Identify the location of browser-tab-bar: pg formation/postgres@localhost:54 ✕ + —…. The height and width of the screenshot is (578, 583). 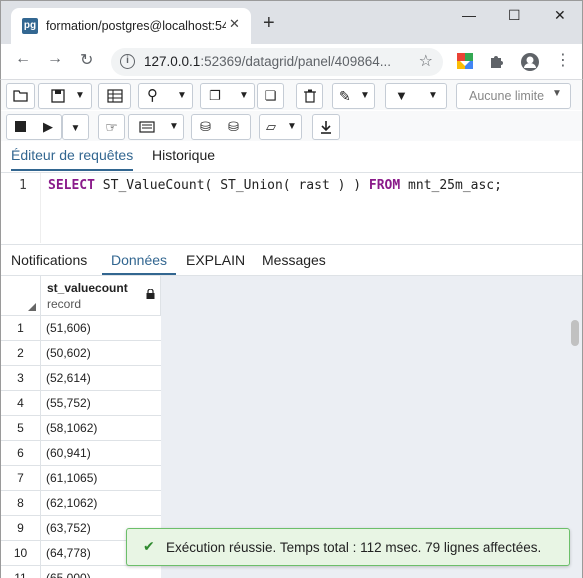
(291, 22).